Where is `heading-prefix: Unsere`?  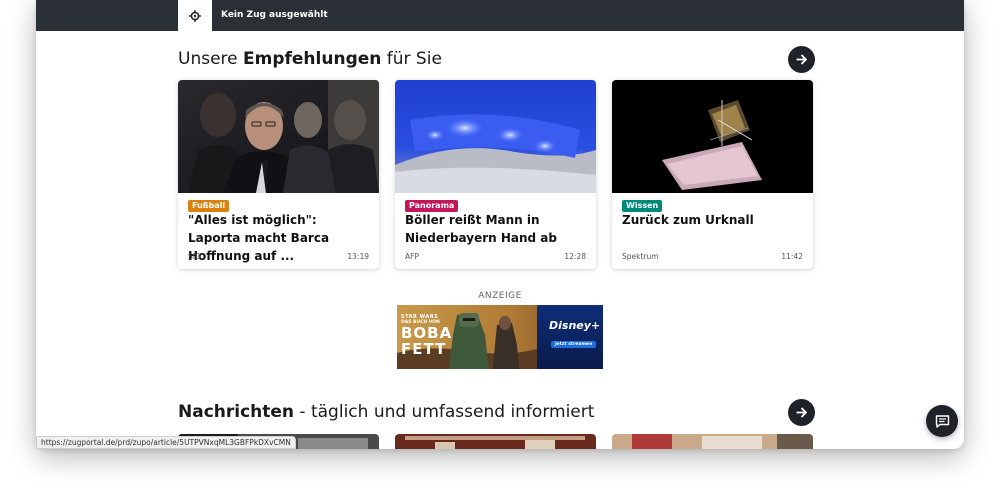 heading-prefix: Unsere is located at coordinates (211, 59).